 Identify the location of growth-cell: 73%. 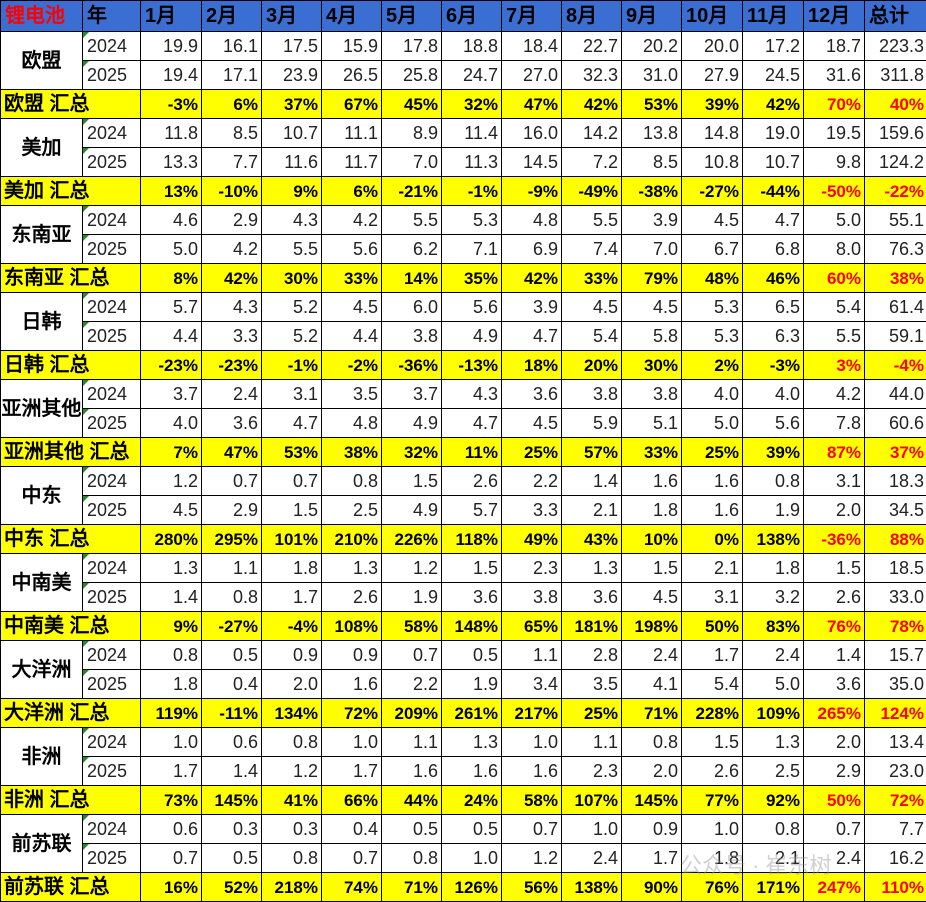
(171, 800).